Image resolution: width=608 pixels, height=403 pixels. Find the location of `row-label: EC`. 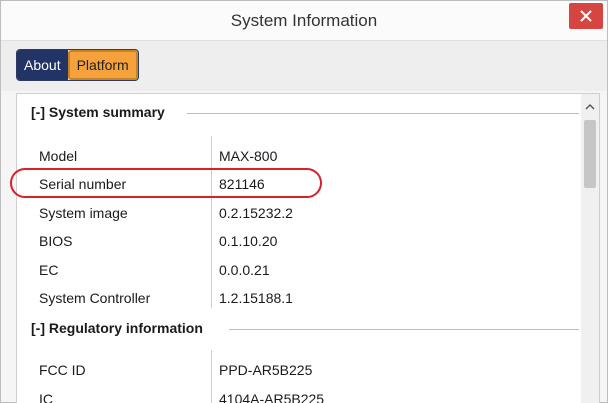

row-label: EC is located at coordinates (49, 270).